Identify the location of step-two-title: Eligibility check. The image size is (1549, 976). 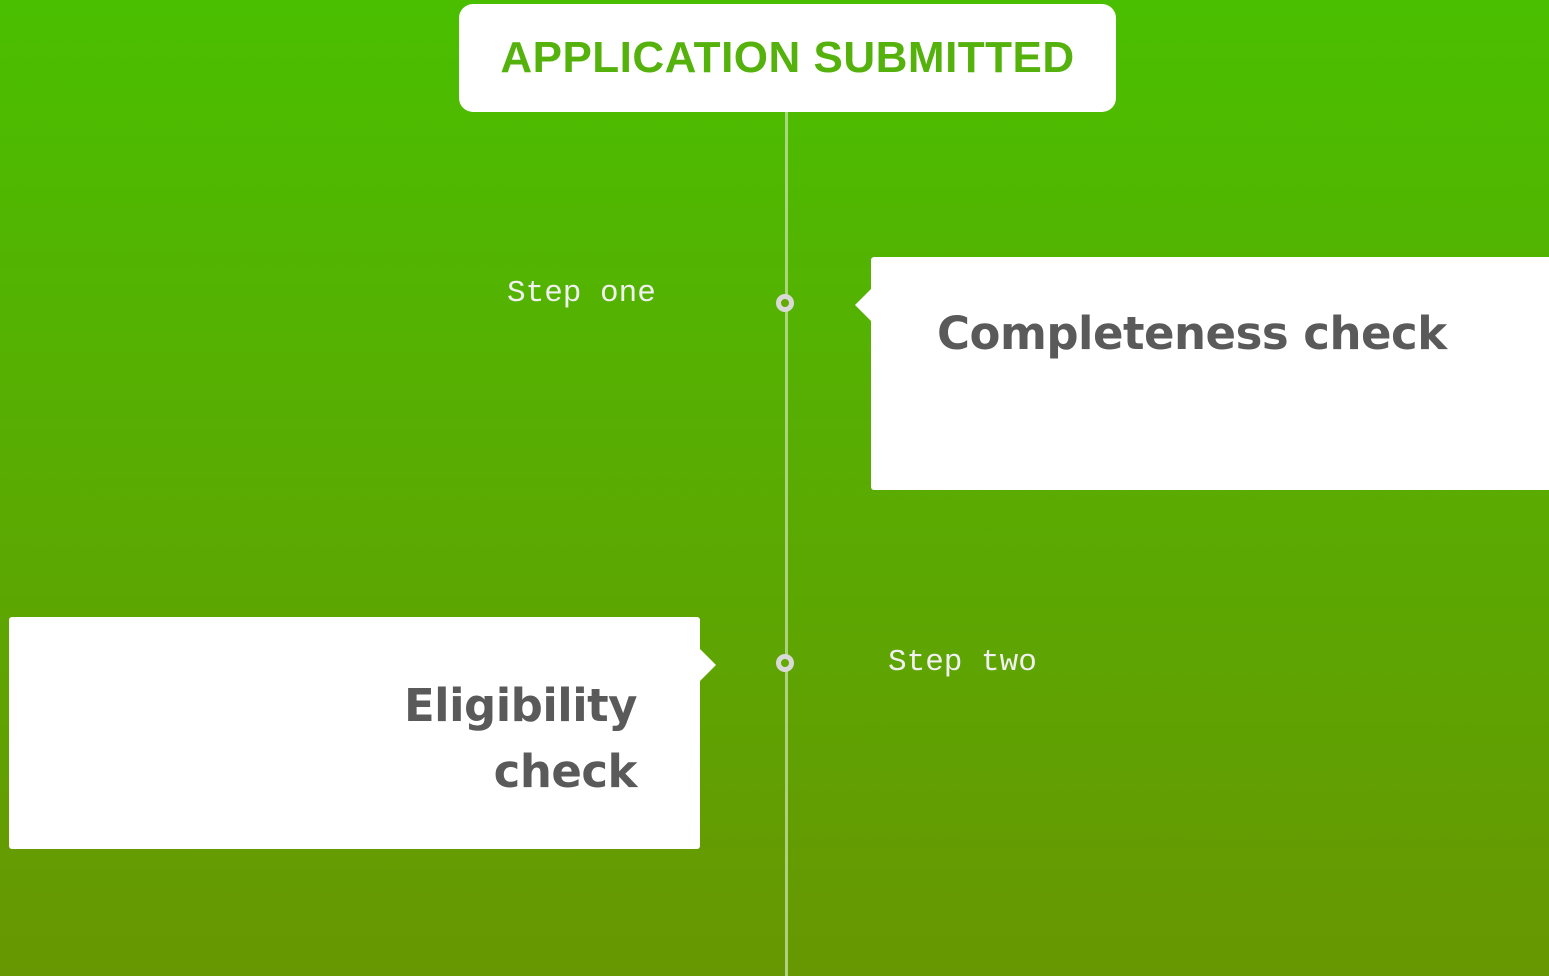
(520, 738).